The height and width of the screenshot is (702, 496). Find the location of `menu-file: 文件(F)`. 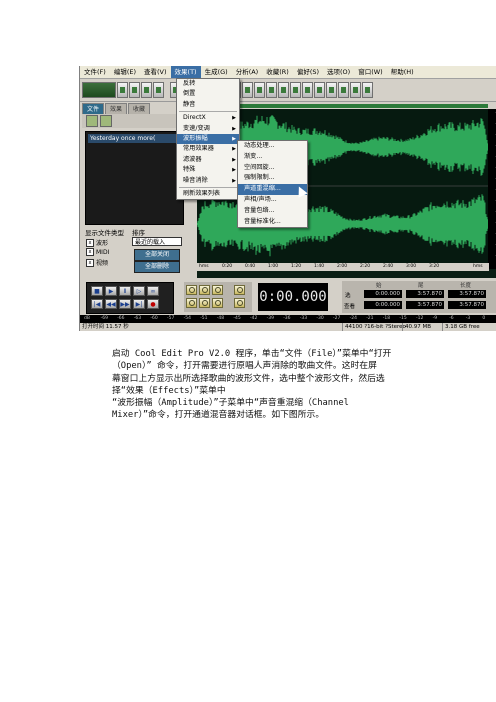

menu-file: 文件(F) is located at coordinates (95, 72).